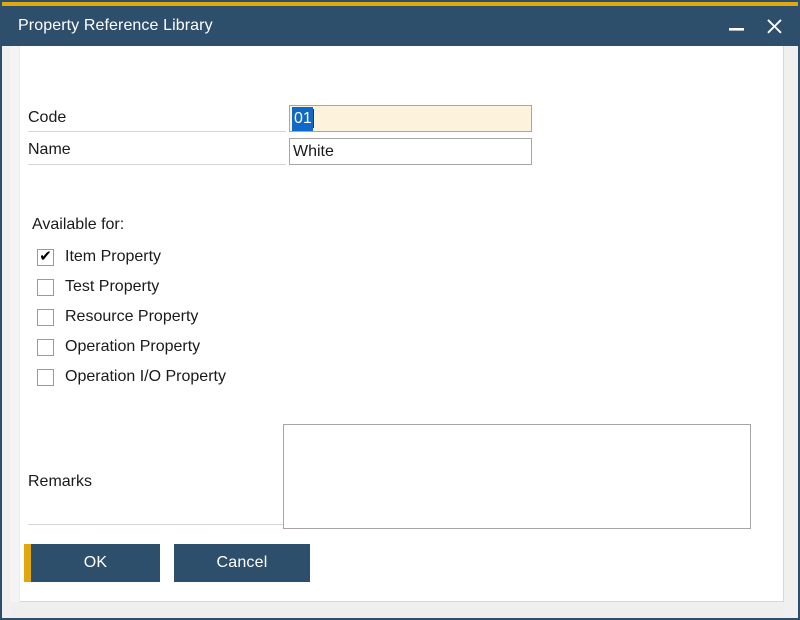 Image resolution: width=800 pixels, height=620 pixels. What do you see at coordinates (115, 25) in the screenshot?
I see `window-title: Property Reference Library` at bounding box center [115, 25].